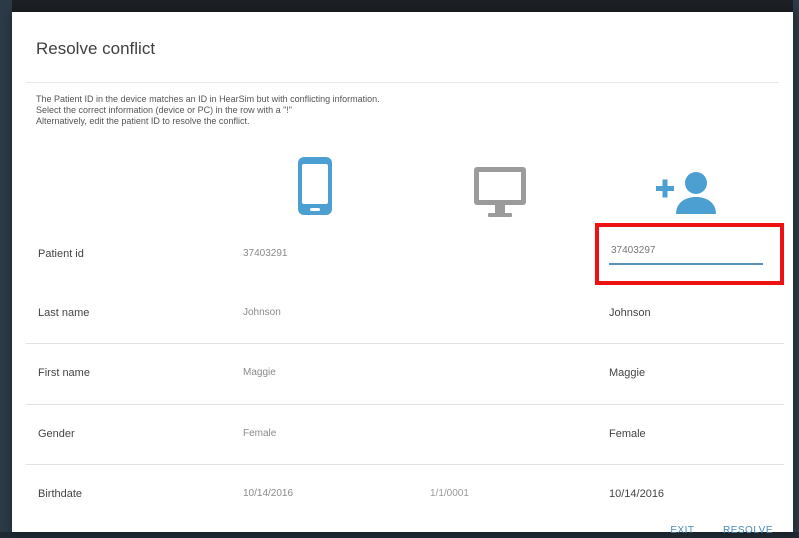 Image resolution: width=799 pixels, height=538 pixels. Describe the element at coordinates (259, 373) in the screenshot. I see `first-name-device-value: Maggie` at that location.